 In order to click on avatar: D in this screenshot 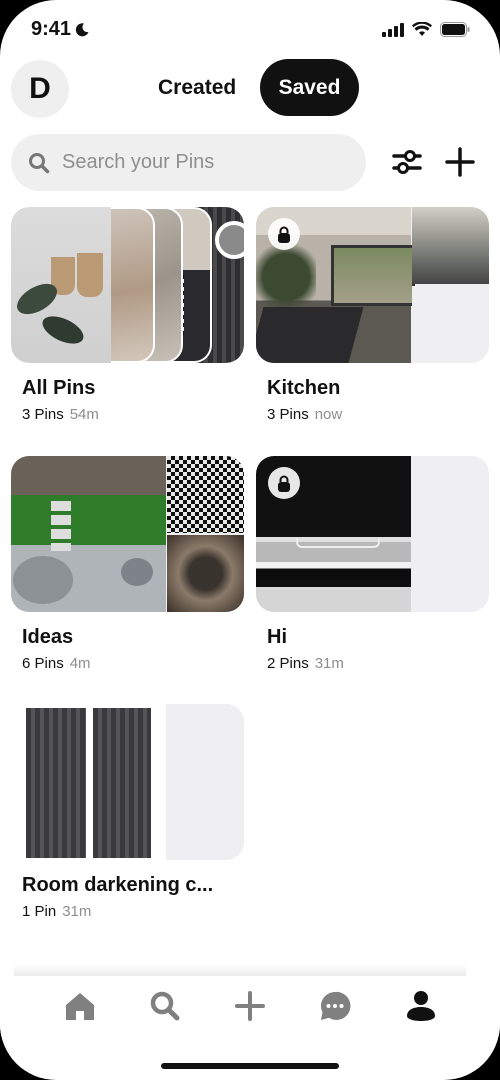, I will do `click(40, 89)`.